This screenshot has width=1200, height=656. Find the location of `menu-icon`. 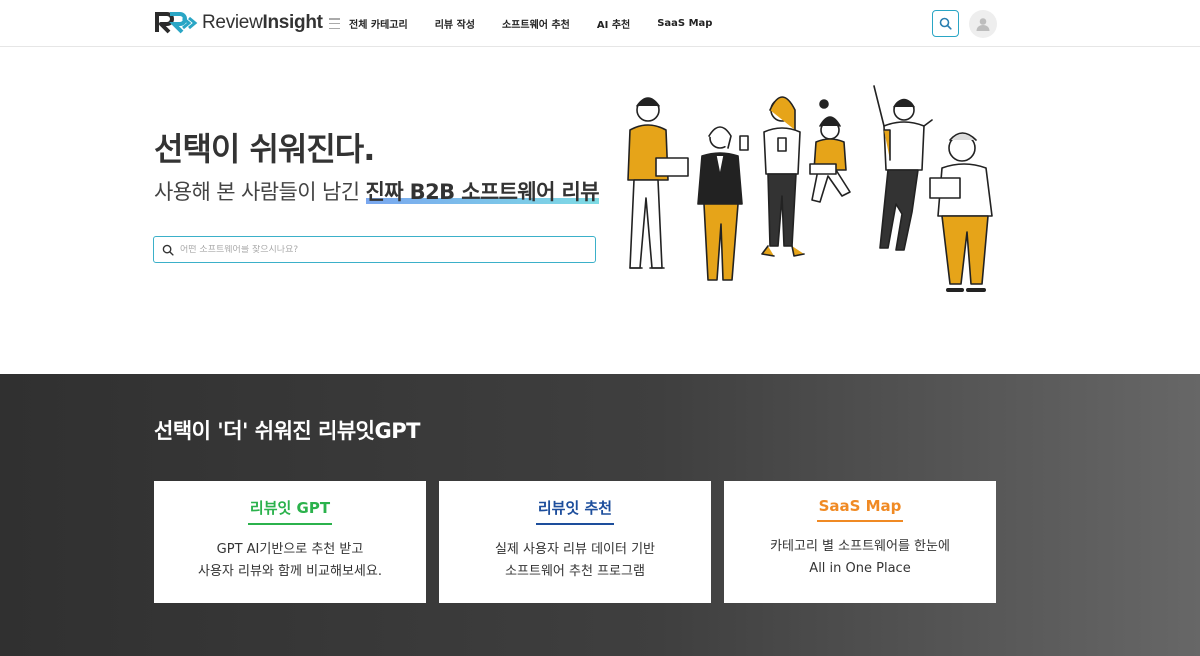

menu-icon is located at coordinates (334, 23).